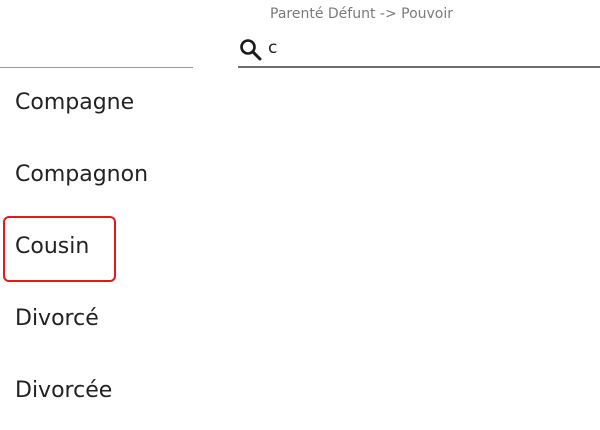 The height and width of the screenshot is (430, 600). Describe the element at coordinates (361, 14) in the screenshot. I see `page-title: Parenté Défunt -> Pouvoir` at that location.